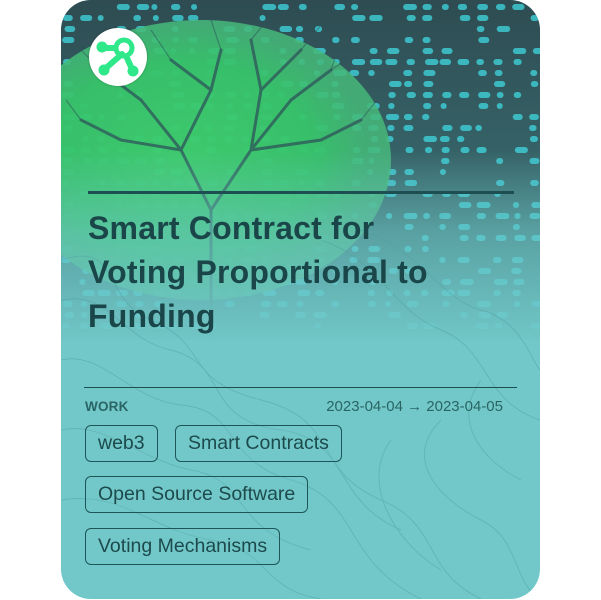 The width and height of the screenshot is (601, 600). Describe the element at coordinates (258, 272) in the screenshot. I see `title-line: Voting Proportional to` at that location.